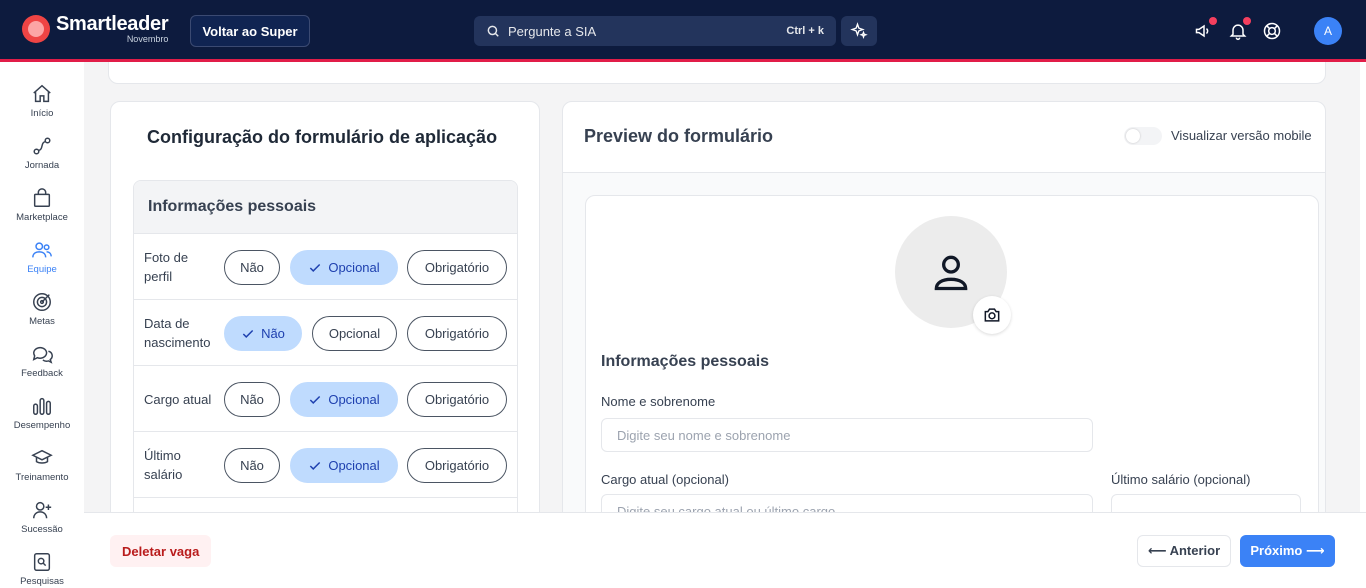  Describe the element at coordinates (250, 31) in the screenshot. I see `back-to-super-button: Voltar ao Super` at that location.